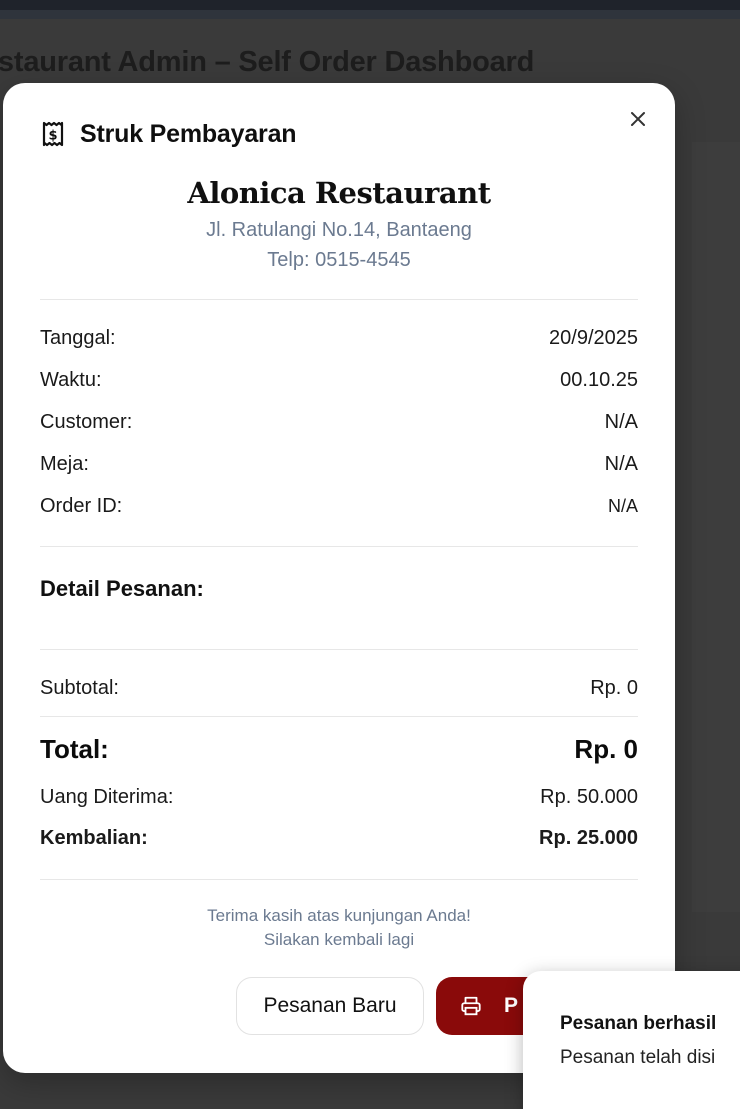 The image size is (740, 1109). I want to click on subtotal-row: Subtotal: Rp. 0, so click(339, 688).